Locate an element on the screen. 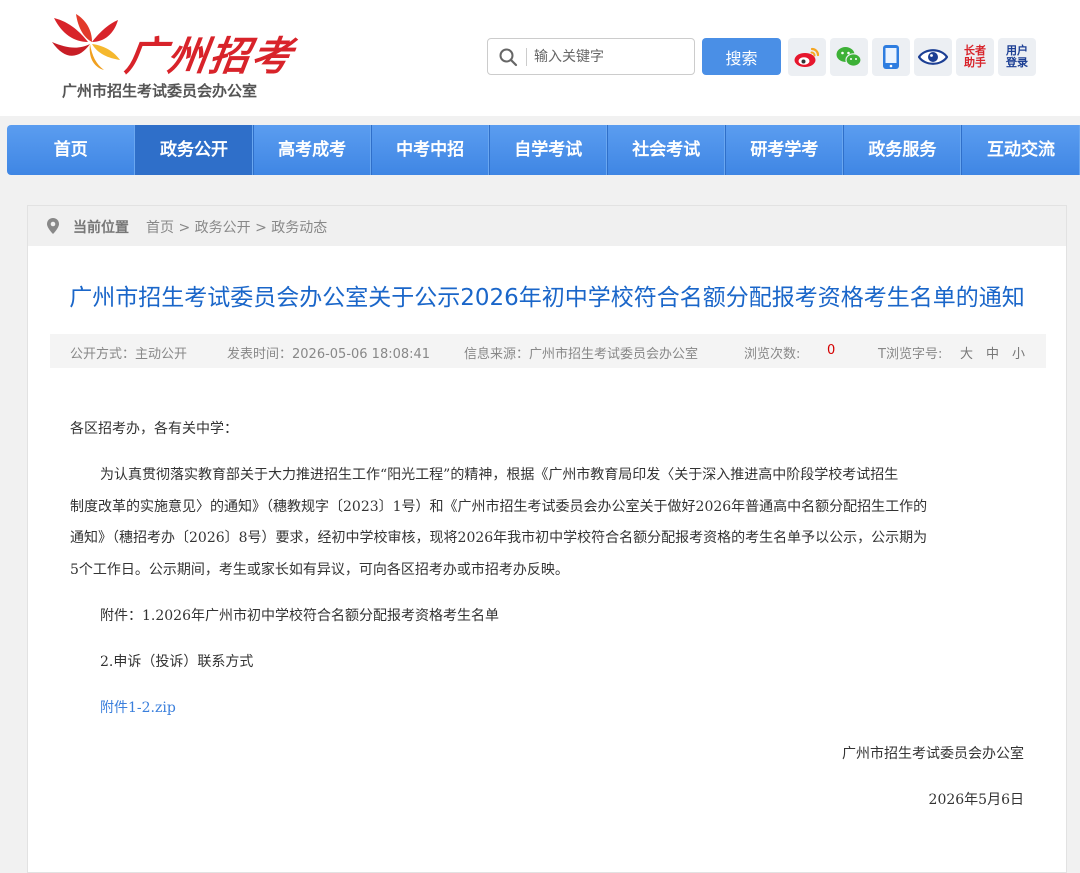  publish-date: 发表时间：2026-05-06 18:08:41 is located at coordinates (329, 354).